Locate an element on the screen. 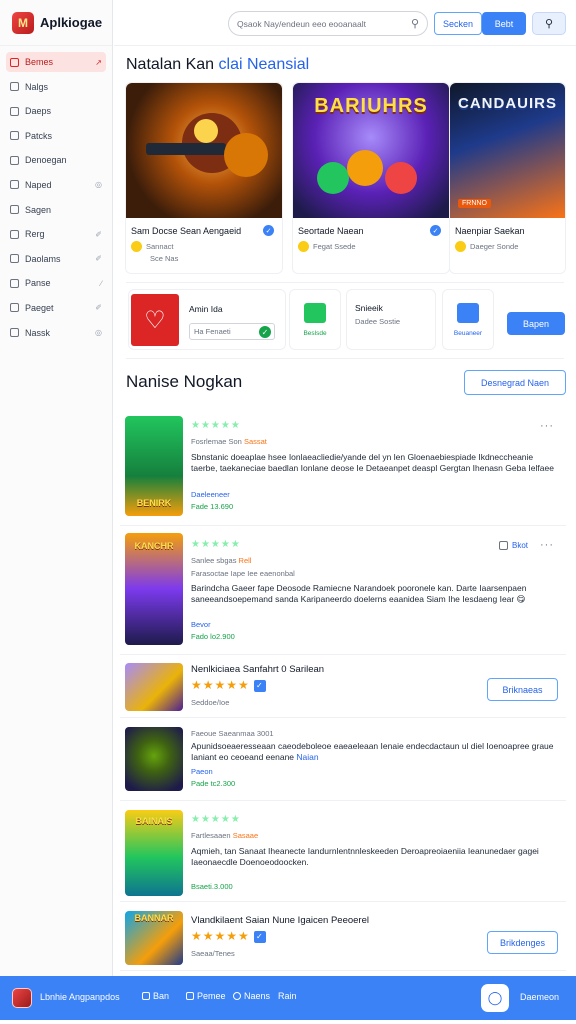 Image resolution: width=576 pixels, height=1024 pixels. game-artwork: CANDAUIRS FRNNO is located at coordinates (507, 150).